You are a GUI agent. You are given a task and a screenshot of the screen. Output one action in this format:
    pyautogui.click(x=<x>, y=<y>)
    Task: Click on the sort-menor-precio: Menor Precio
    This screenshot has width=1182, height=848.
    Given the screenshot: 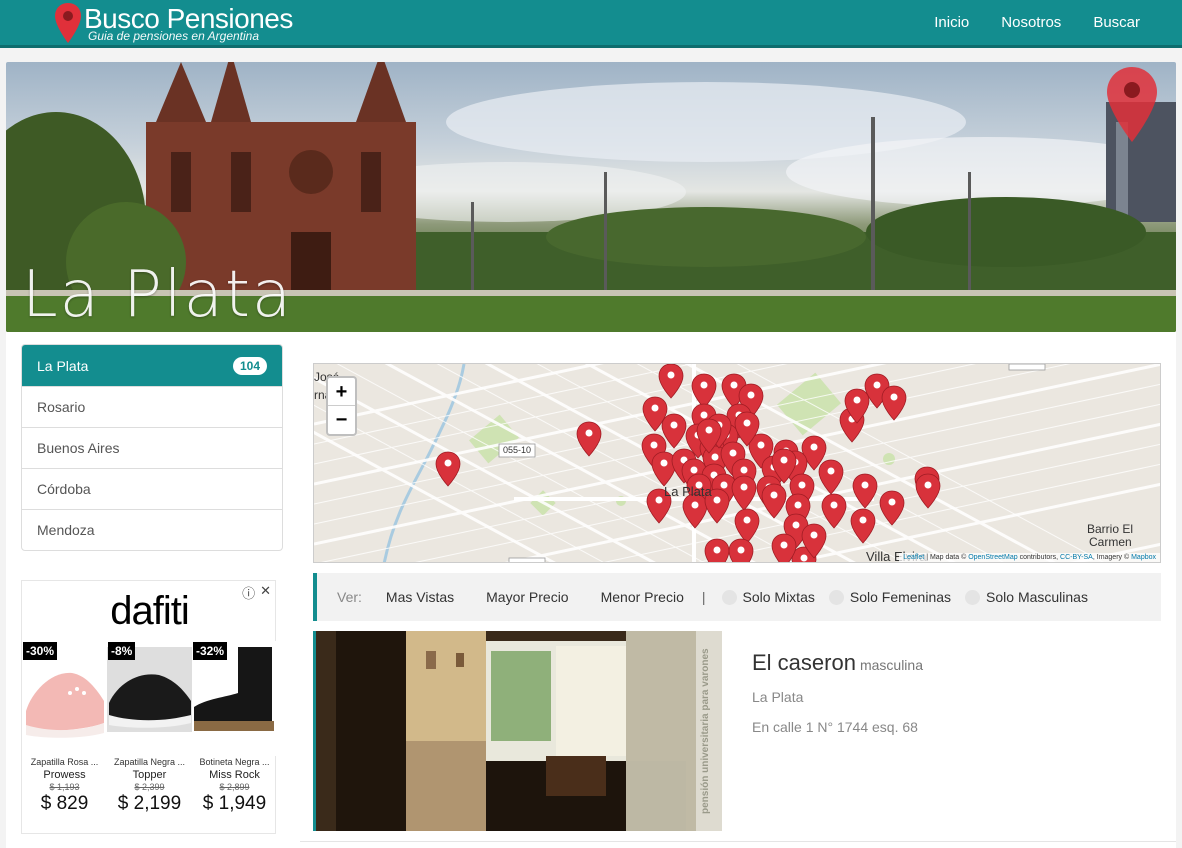 What is the action you would take?
    pyautogui.click(x=642, y=597)
    